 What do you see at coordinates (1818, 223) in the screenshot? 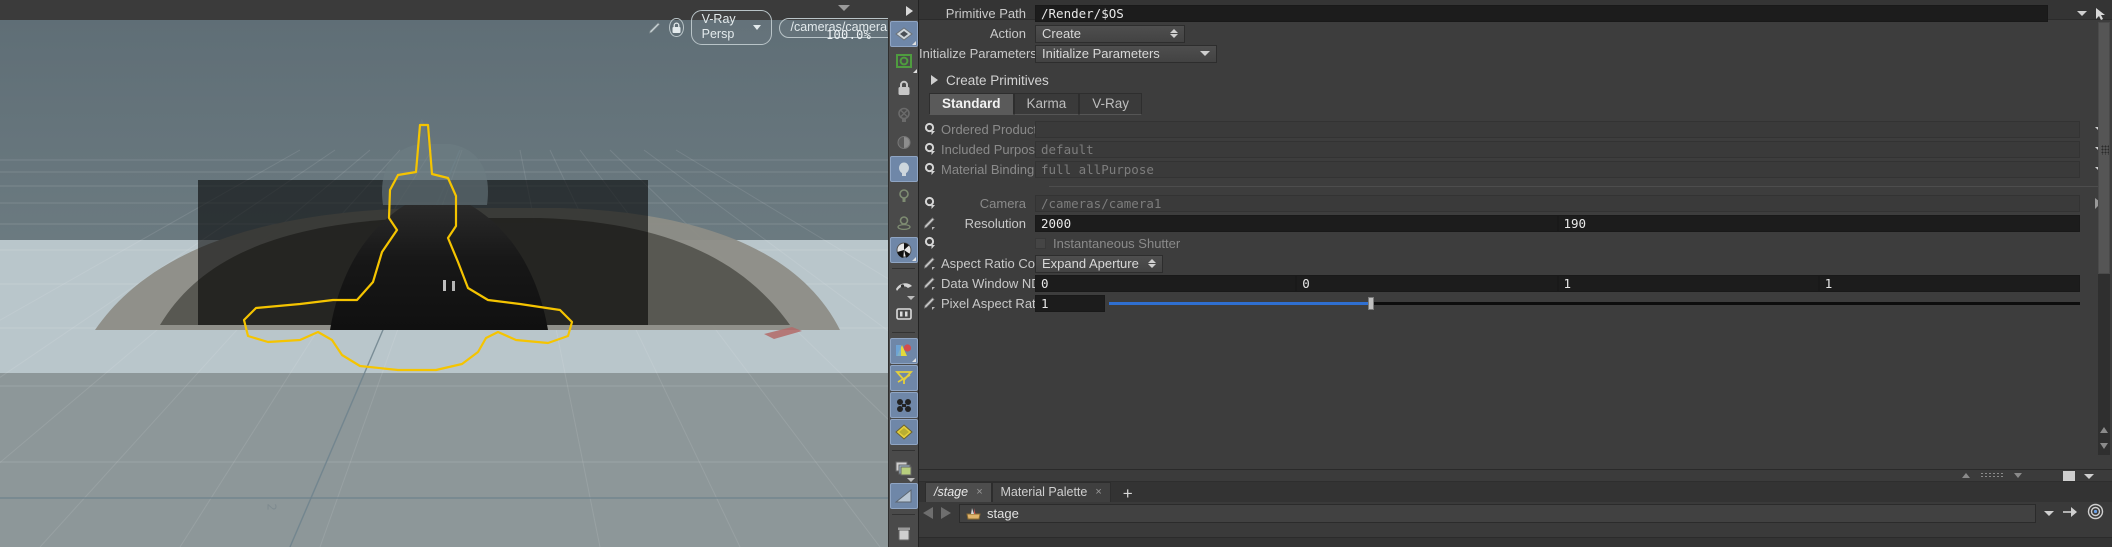
I see `resolution-y-input: 190` at bounding box center [1818, 223].